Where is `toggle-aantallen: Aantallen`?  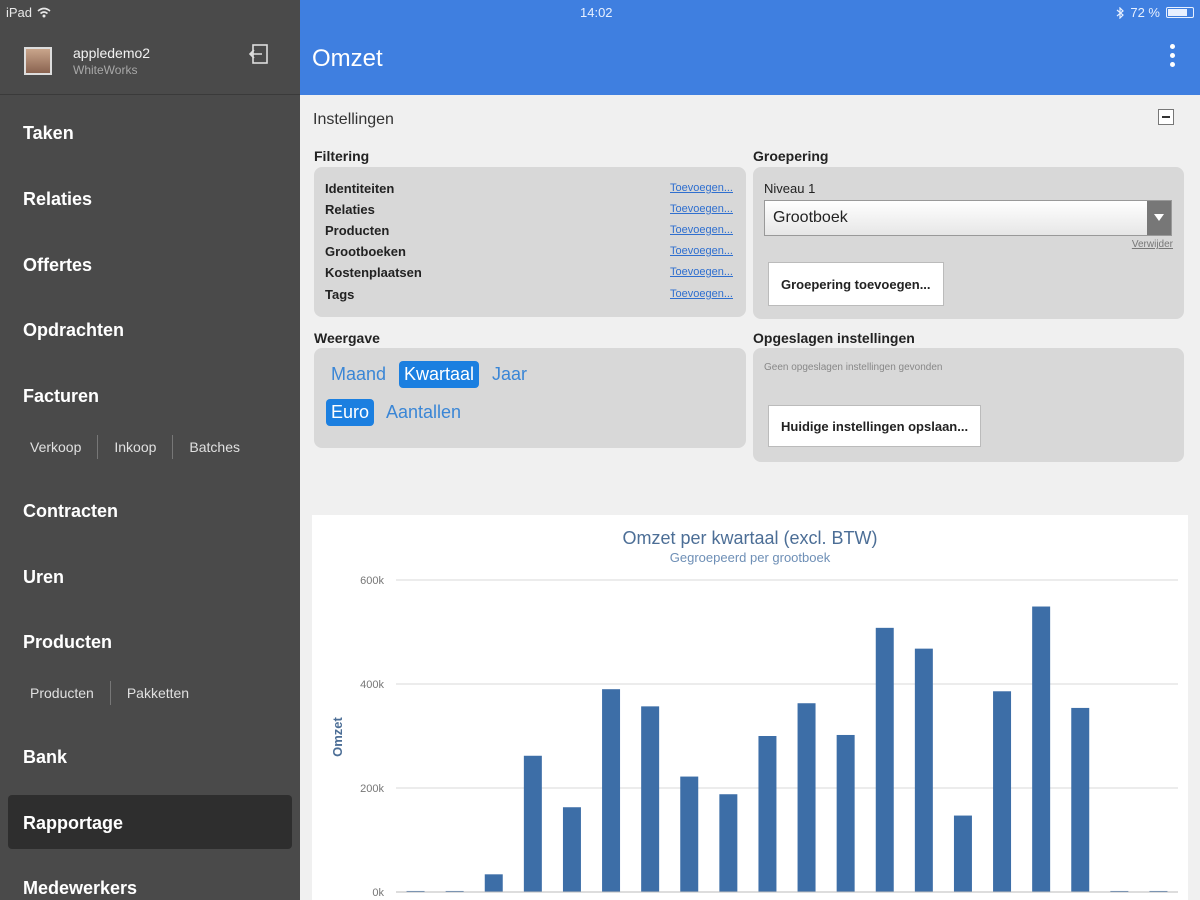
toggle-aantallen: Aantallen is located at coordinates (423, 412).